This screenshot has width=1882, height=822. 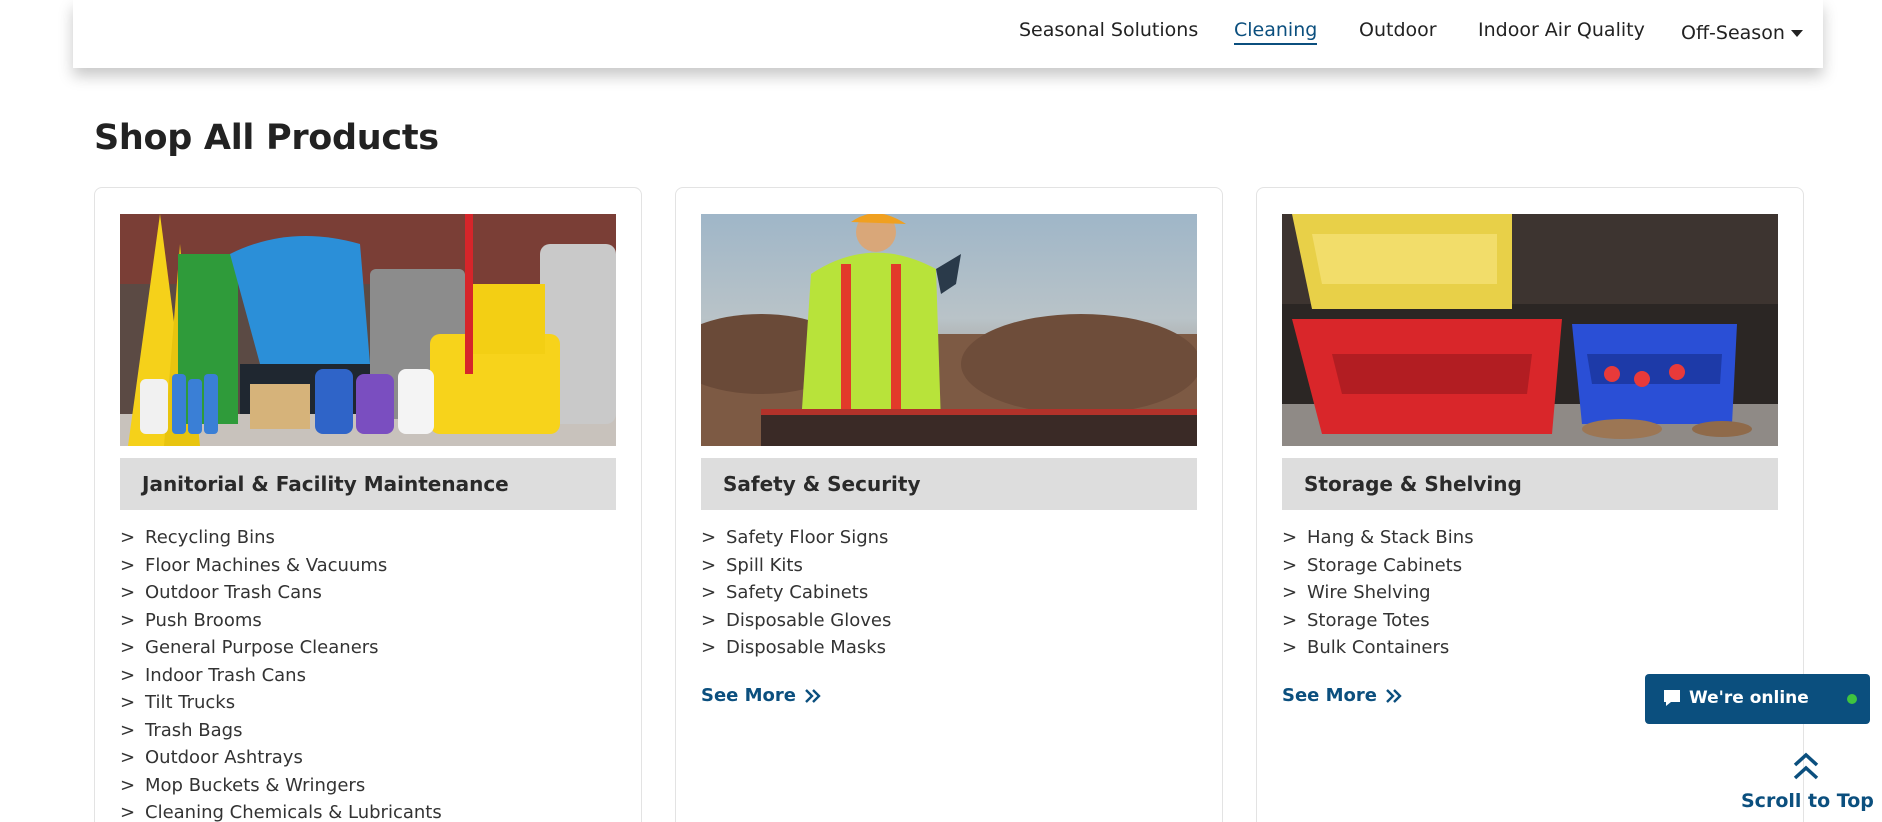 What do you see at coordinates (1369, 592) in the screenshot?
I see `list-item-label: Wire Shelving` at bounding box center [1369, 592].